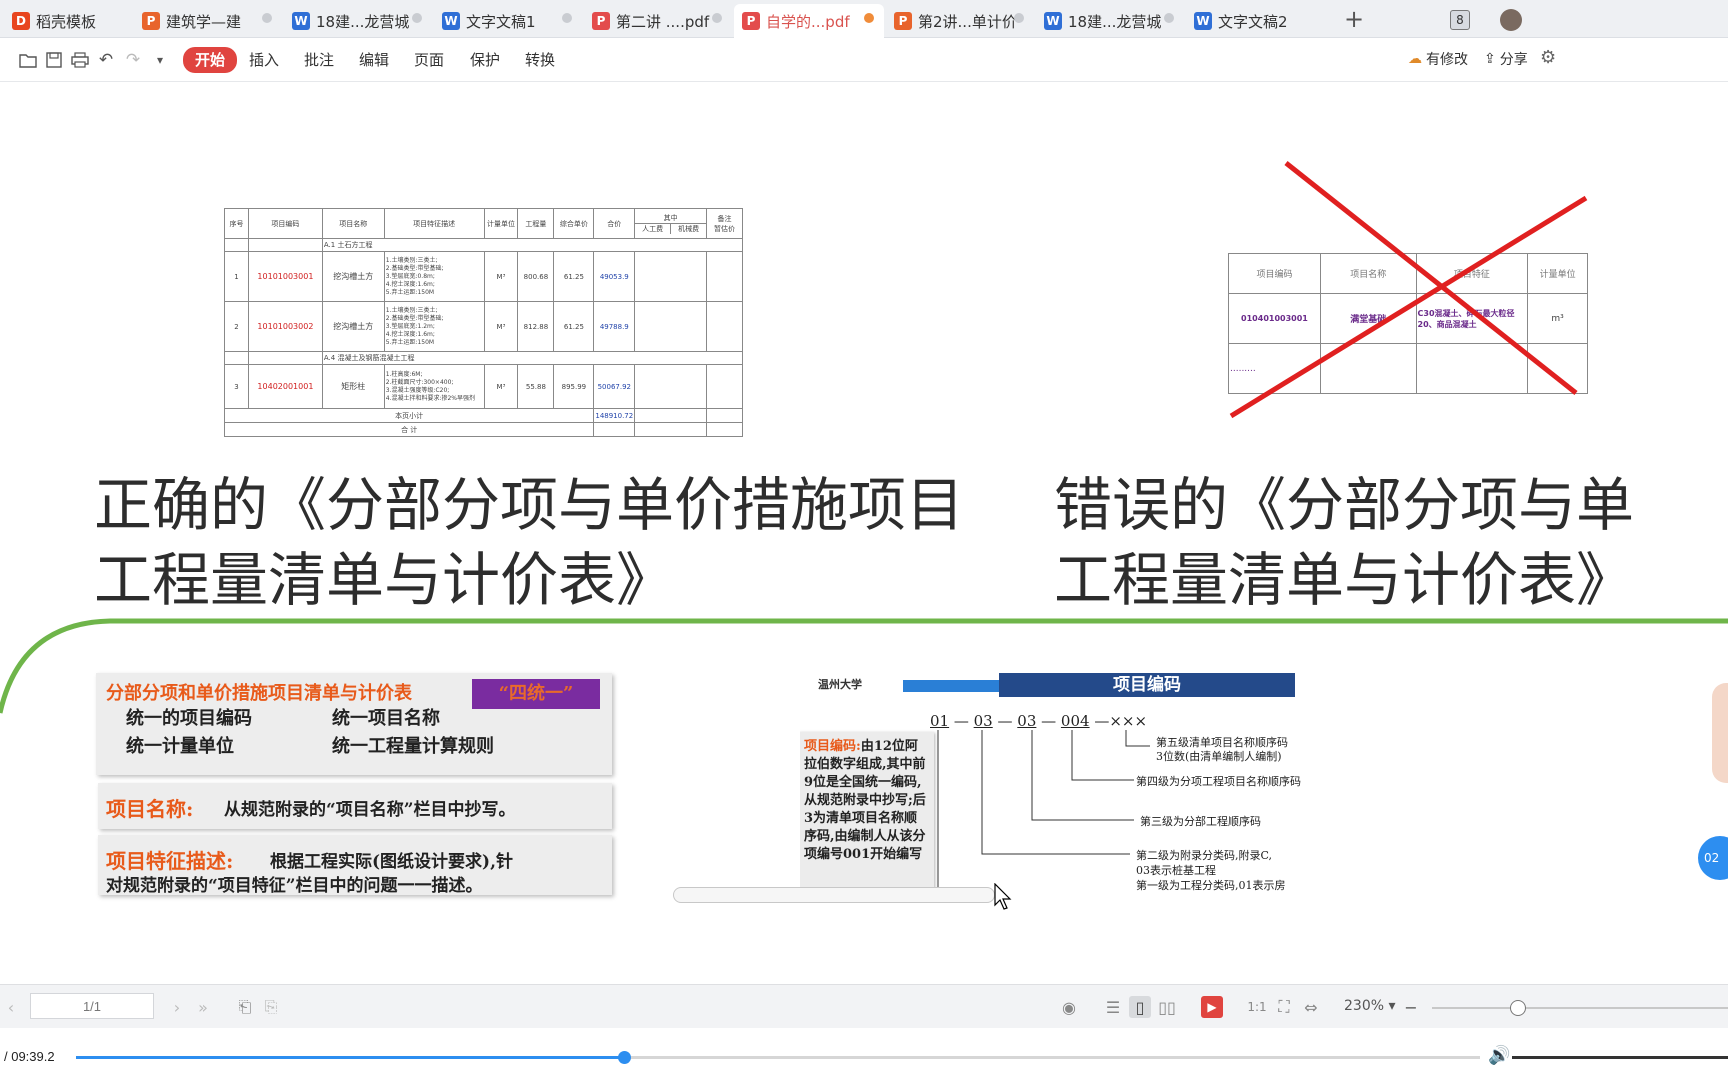 This screenshot has width=1728, height=1080. Describe the element at coordinates (1003, 896) in the screenshot. I see `mouse-cursor-icon` at that location.